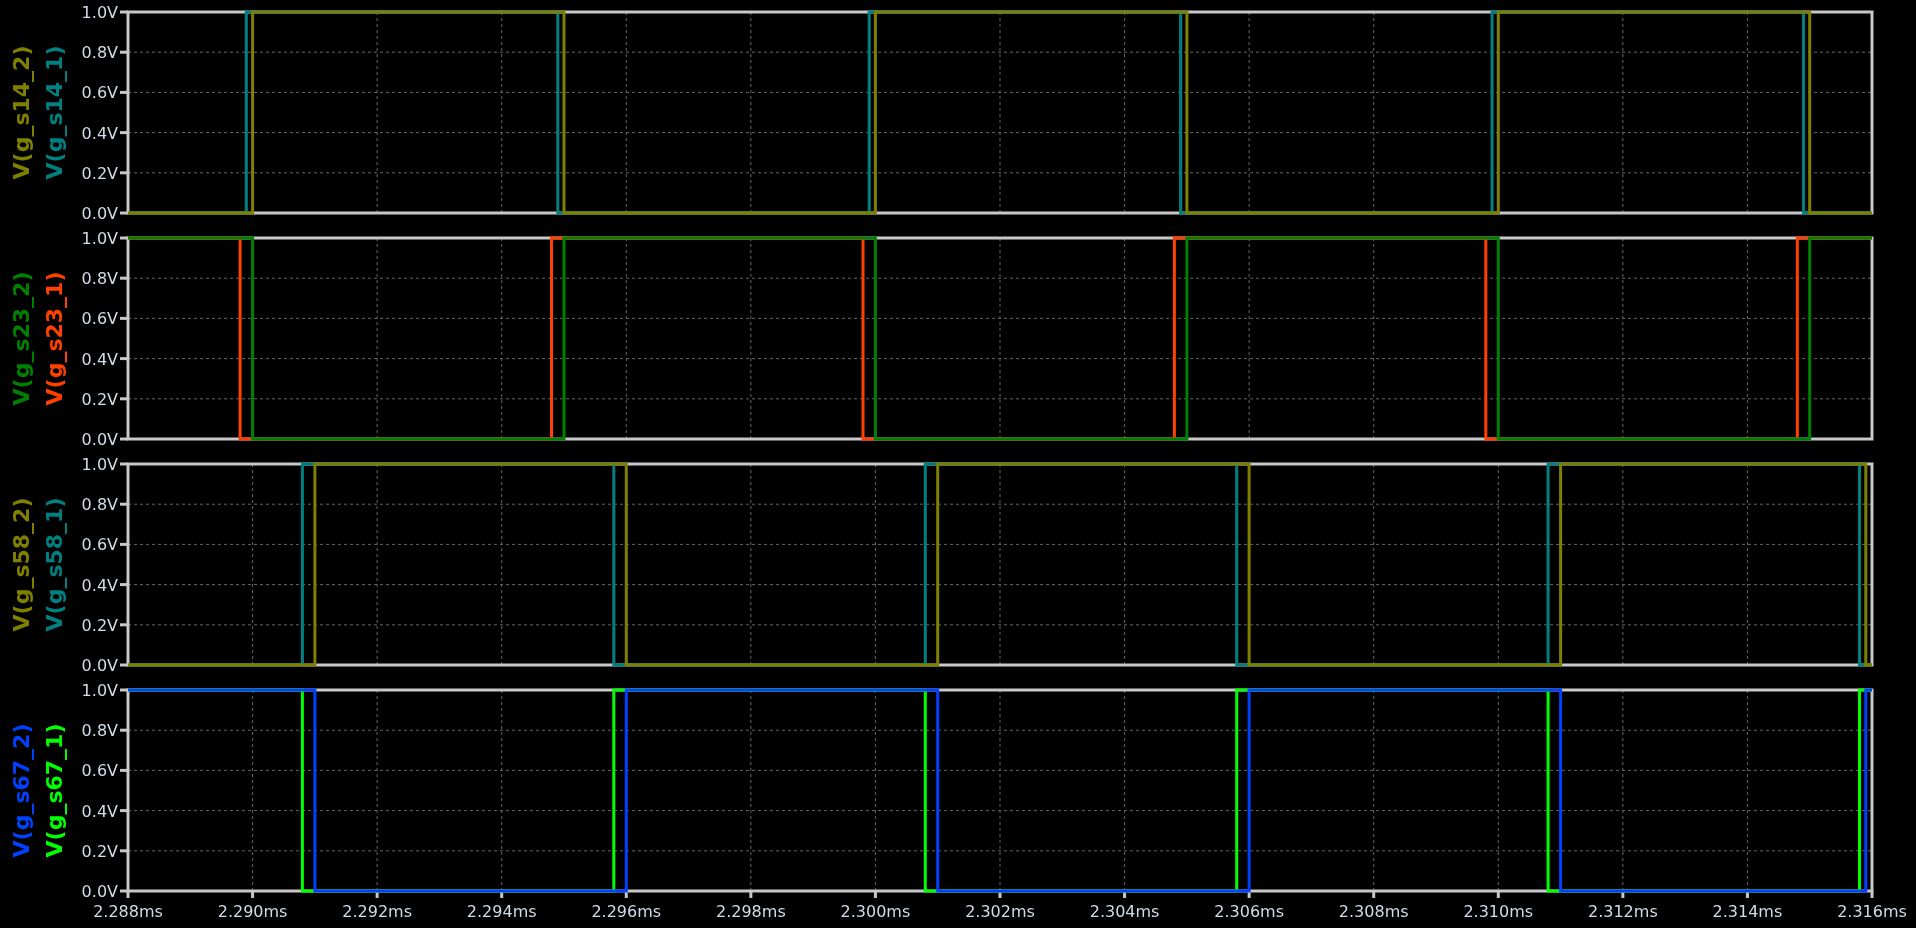  What do you see at coordinates (21, 790) in the screenshot?
I see `trace-label: V(g_s67_2)` at bounding box center [21, 790].